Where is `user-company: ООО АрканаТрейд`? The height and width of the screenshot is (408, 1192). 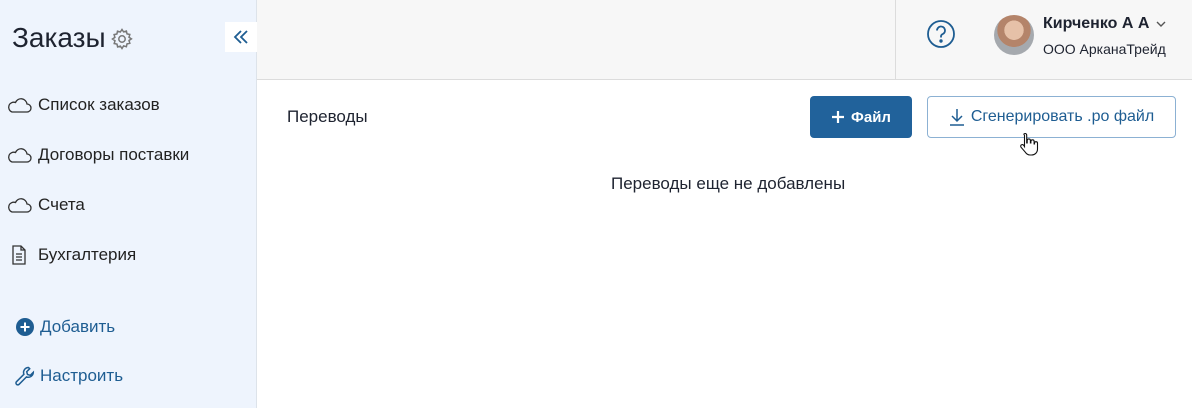
user-company: ООО АрканаТрейд is located at coordinates (1104, 49).